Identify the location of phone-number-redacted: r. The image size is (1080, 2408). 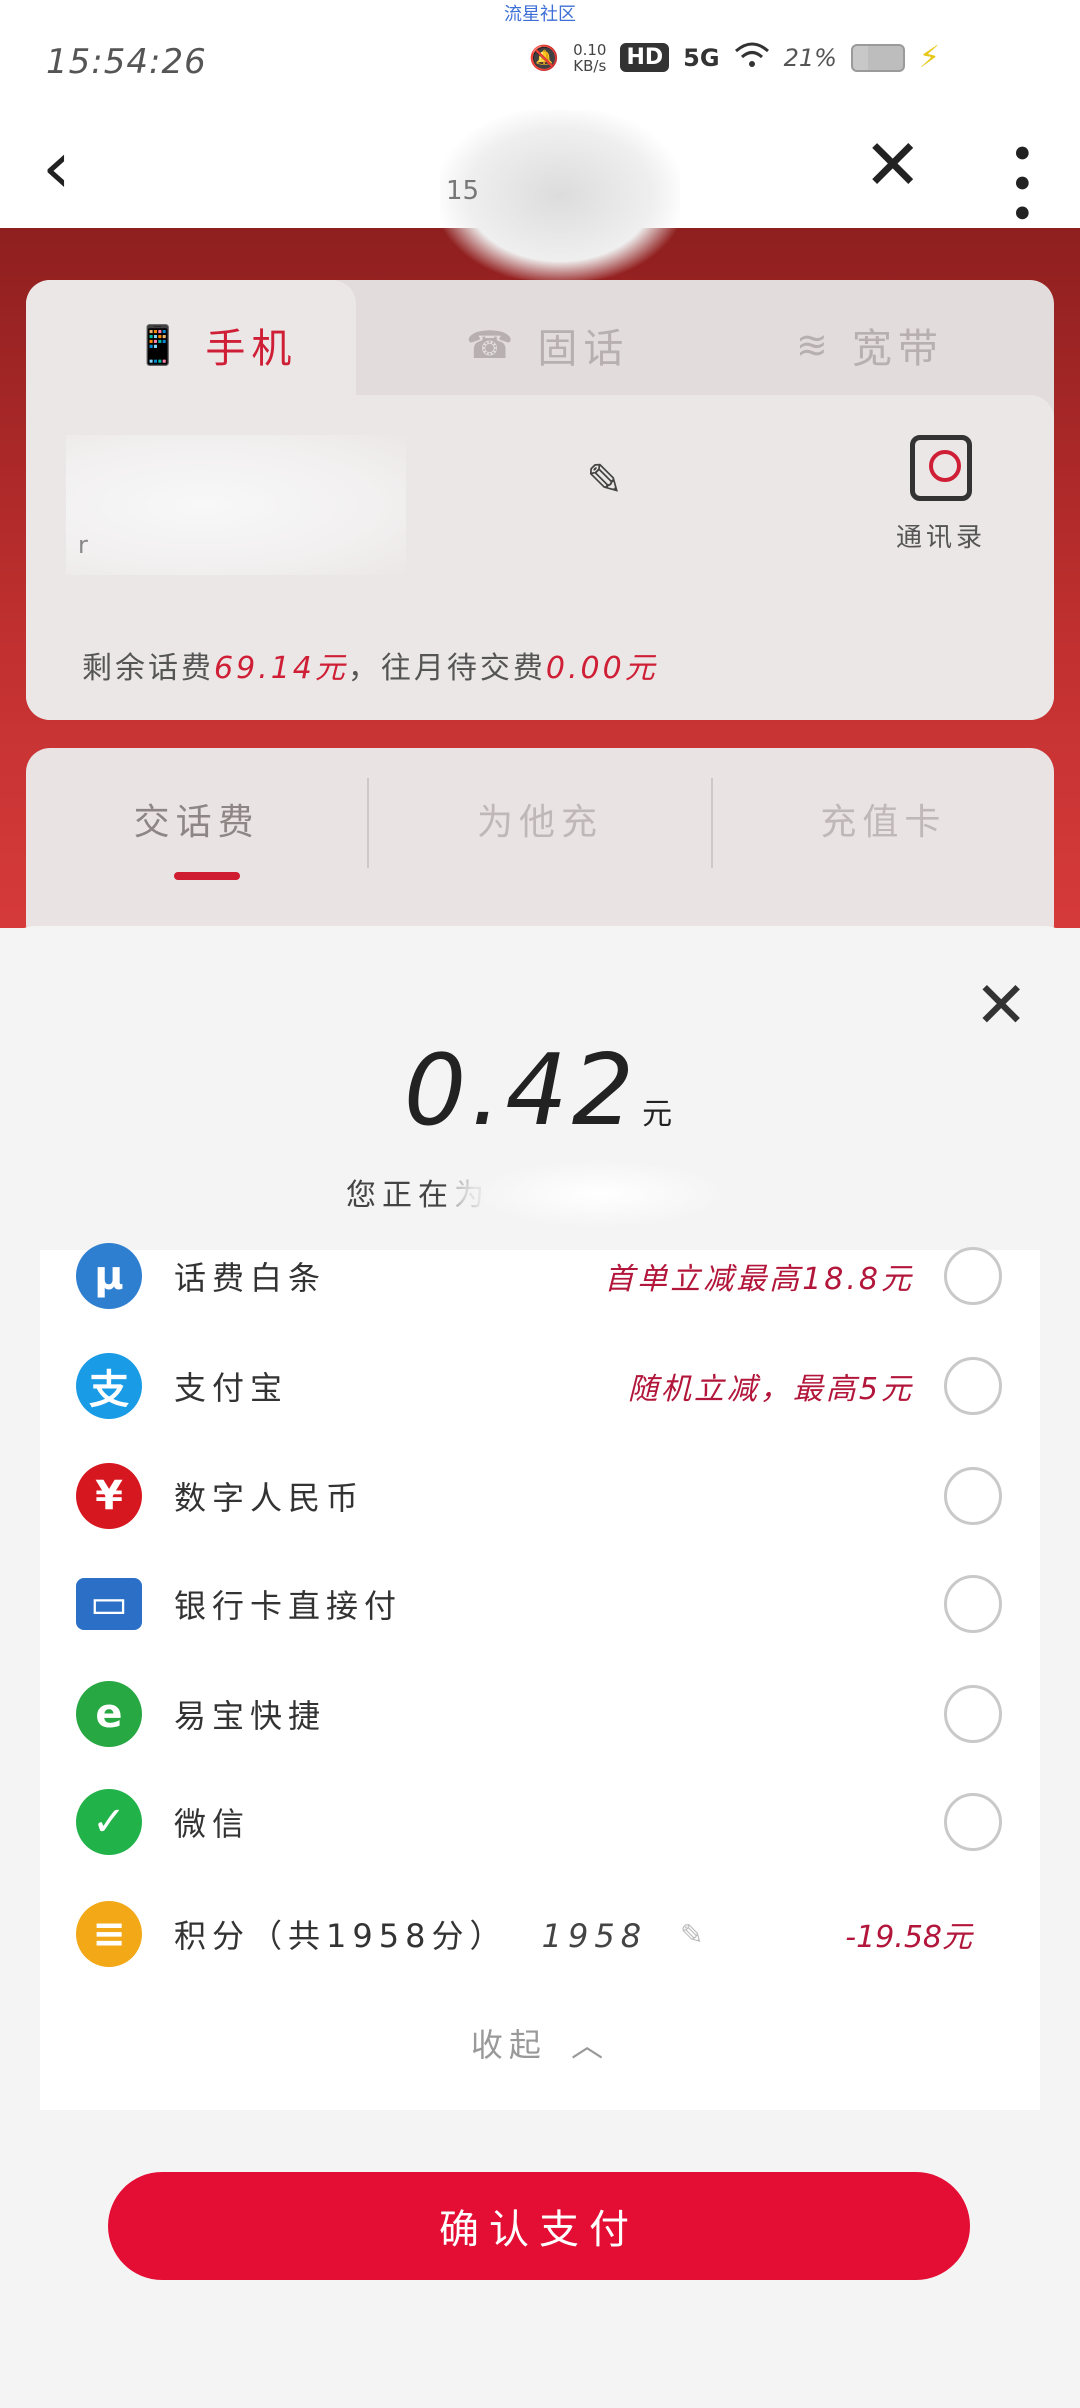
(236, 505).